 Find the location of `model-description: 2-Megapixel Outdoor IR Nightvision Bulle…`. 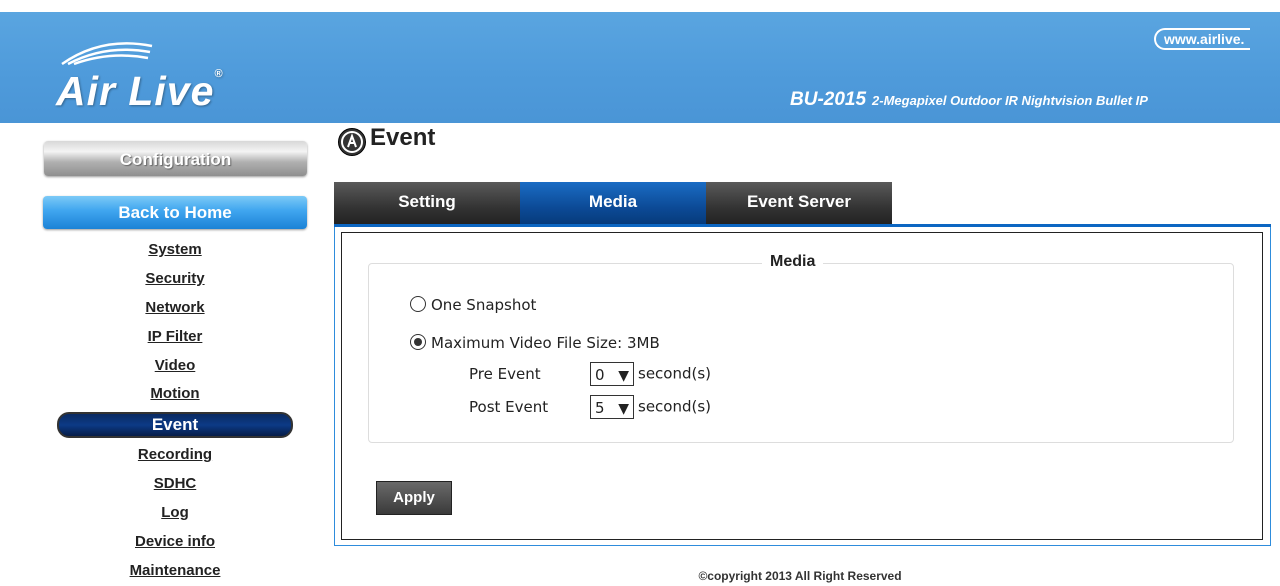

model-description: 2-Megapixel Outdoor IR Nightvision Bulle… is located at coordinates (1010, 100).